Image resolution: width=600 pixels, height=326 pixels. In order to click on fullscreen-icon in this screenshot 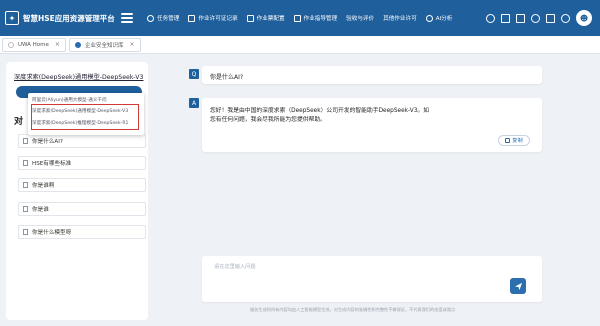, I will do `click(550, 18)`.